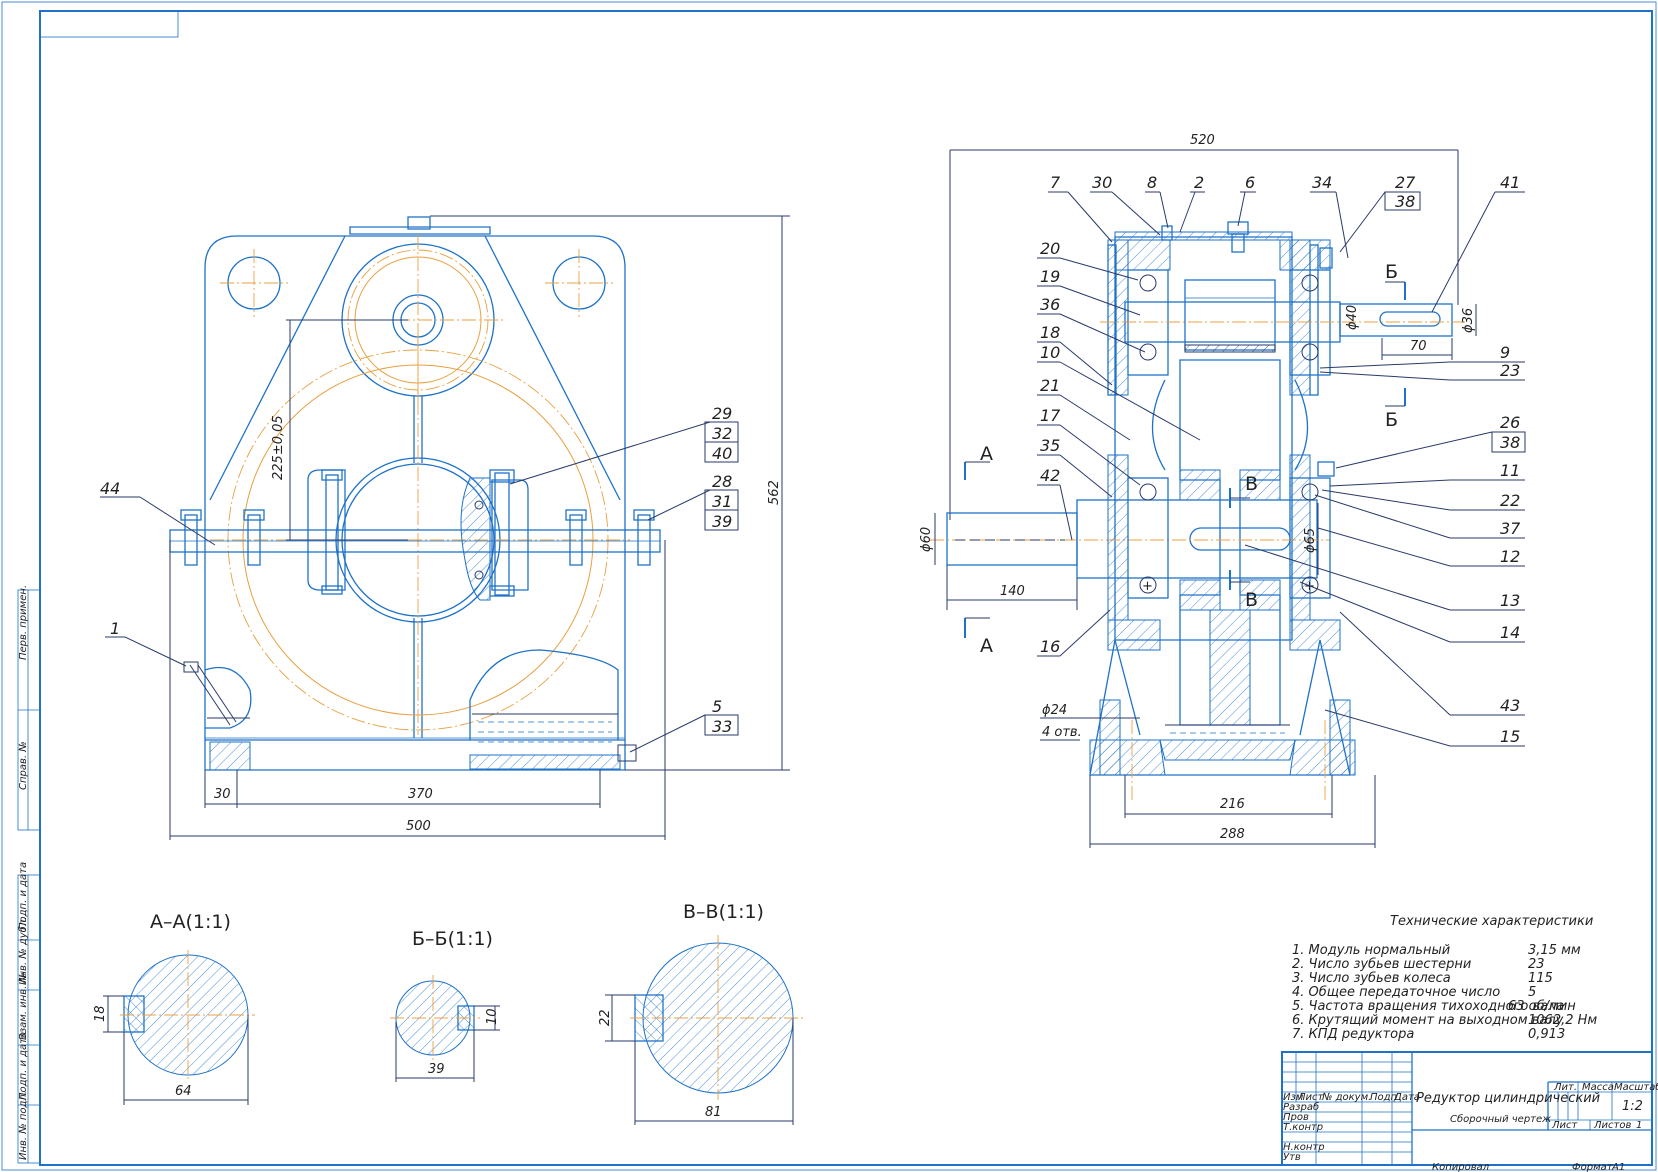 The width and height of the screenshot is (1658, 1172). I want to click on tb-sheets-n: 1, so click(1639, 1125).